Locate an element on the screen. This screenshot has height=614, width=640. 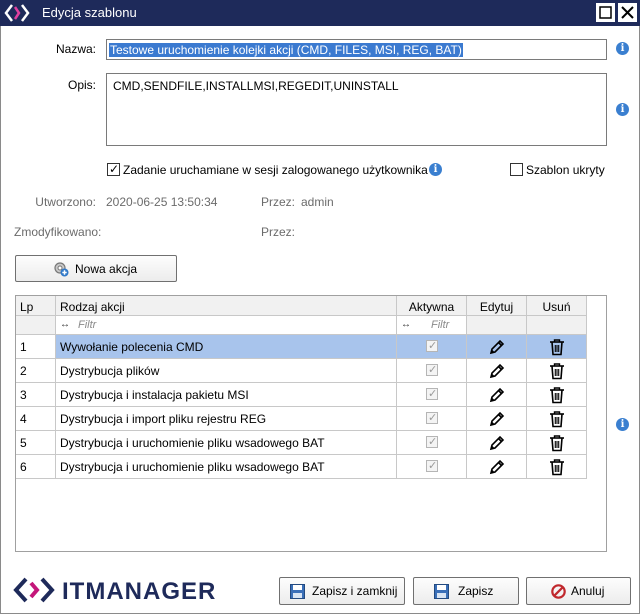
title-bar: Edycja szablonu is located at coordinates (320, 13).